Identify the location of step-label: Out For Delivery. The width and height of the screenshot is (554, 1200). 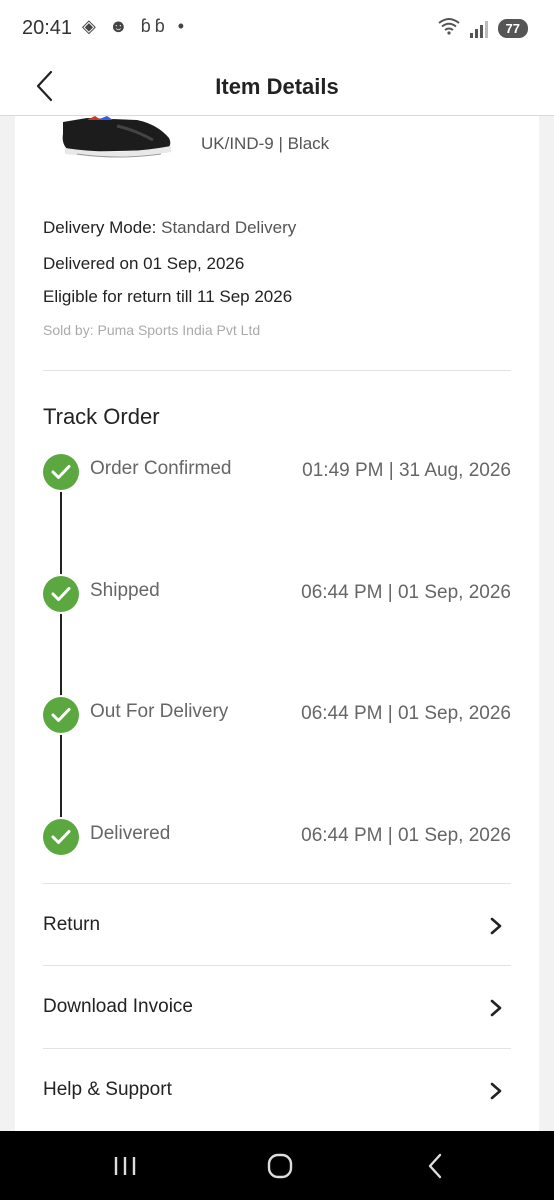
(159, 711).